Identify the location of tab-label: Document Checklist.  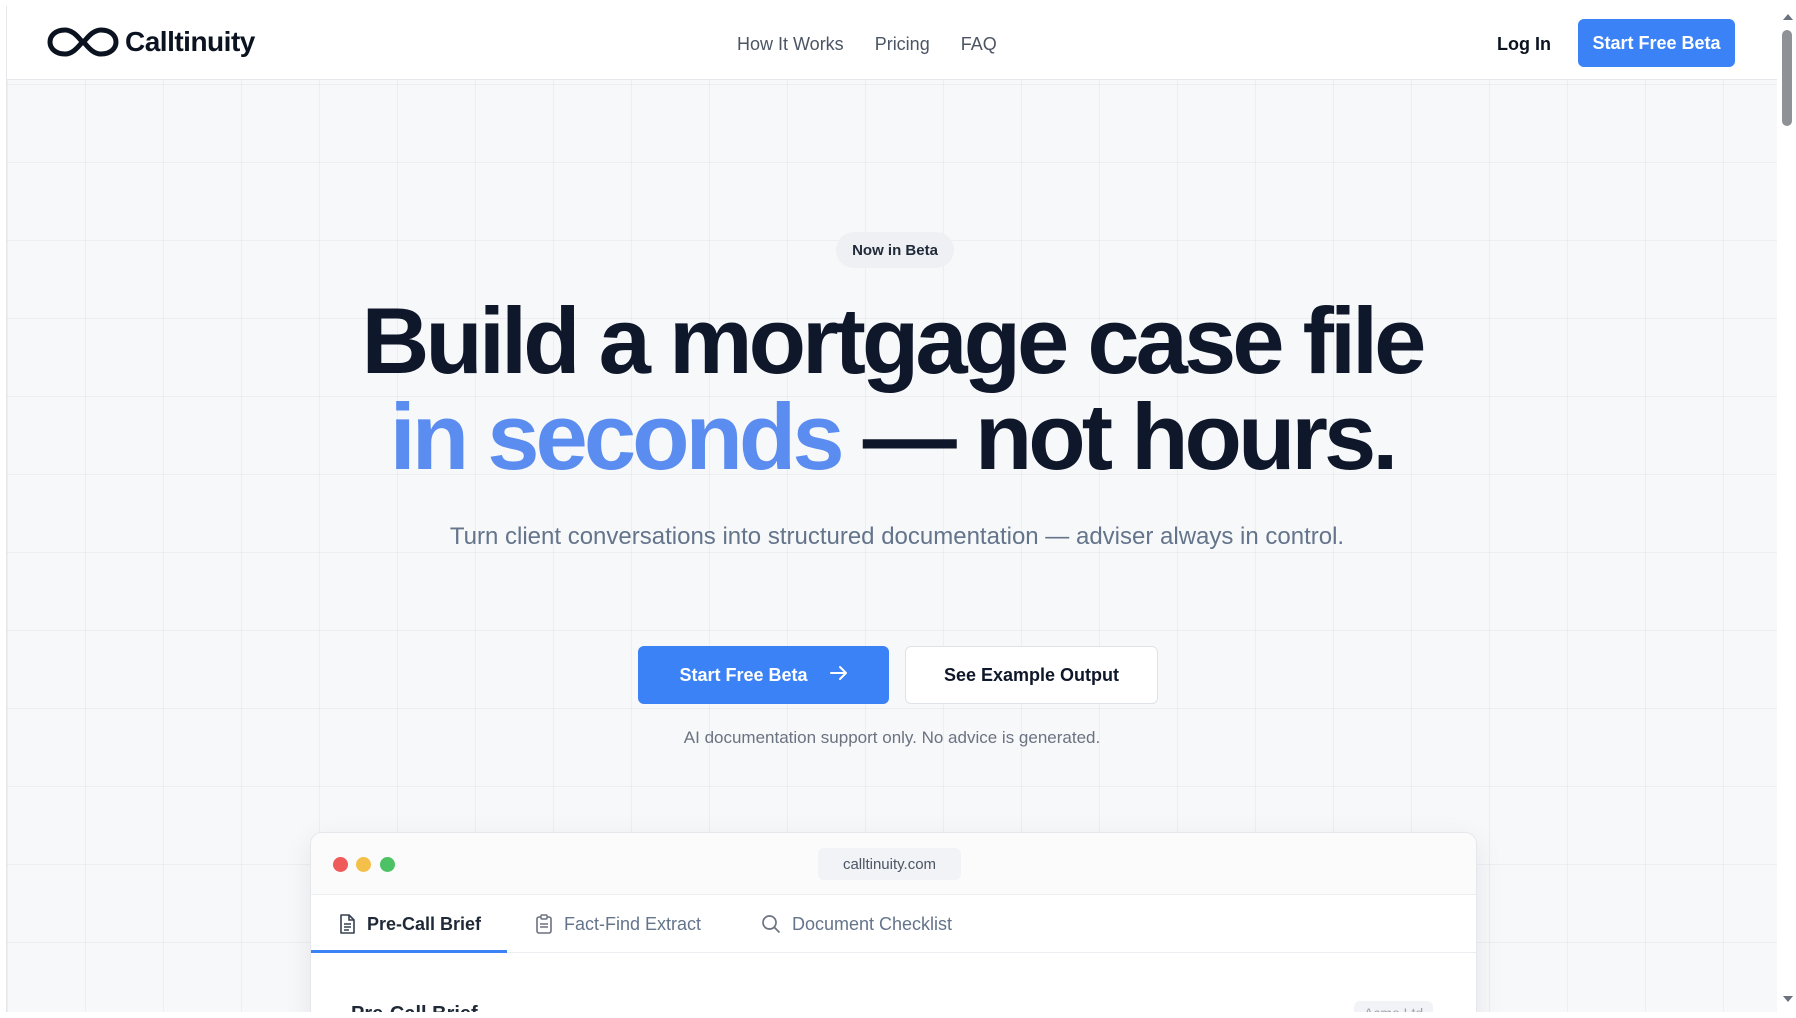
(872, 923).